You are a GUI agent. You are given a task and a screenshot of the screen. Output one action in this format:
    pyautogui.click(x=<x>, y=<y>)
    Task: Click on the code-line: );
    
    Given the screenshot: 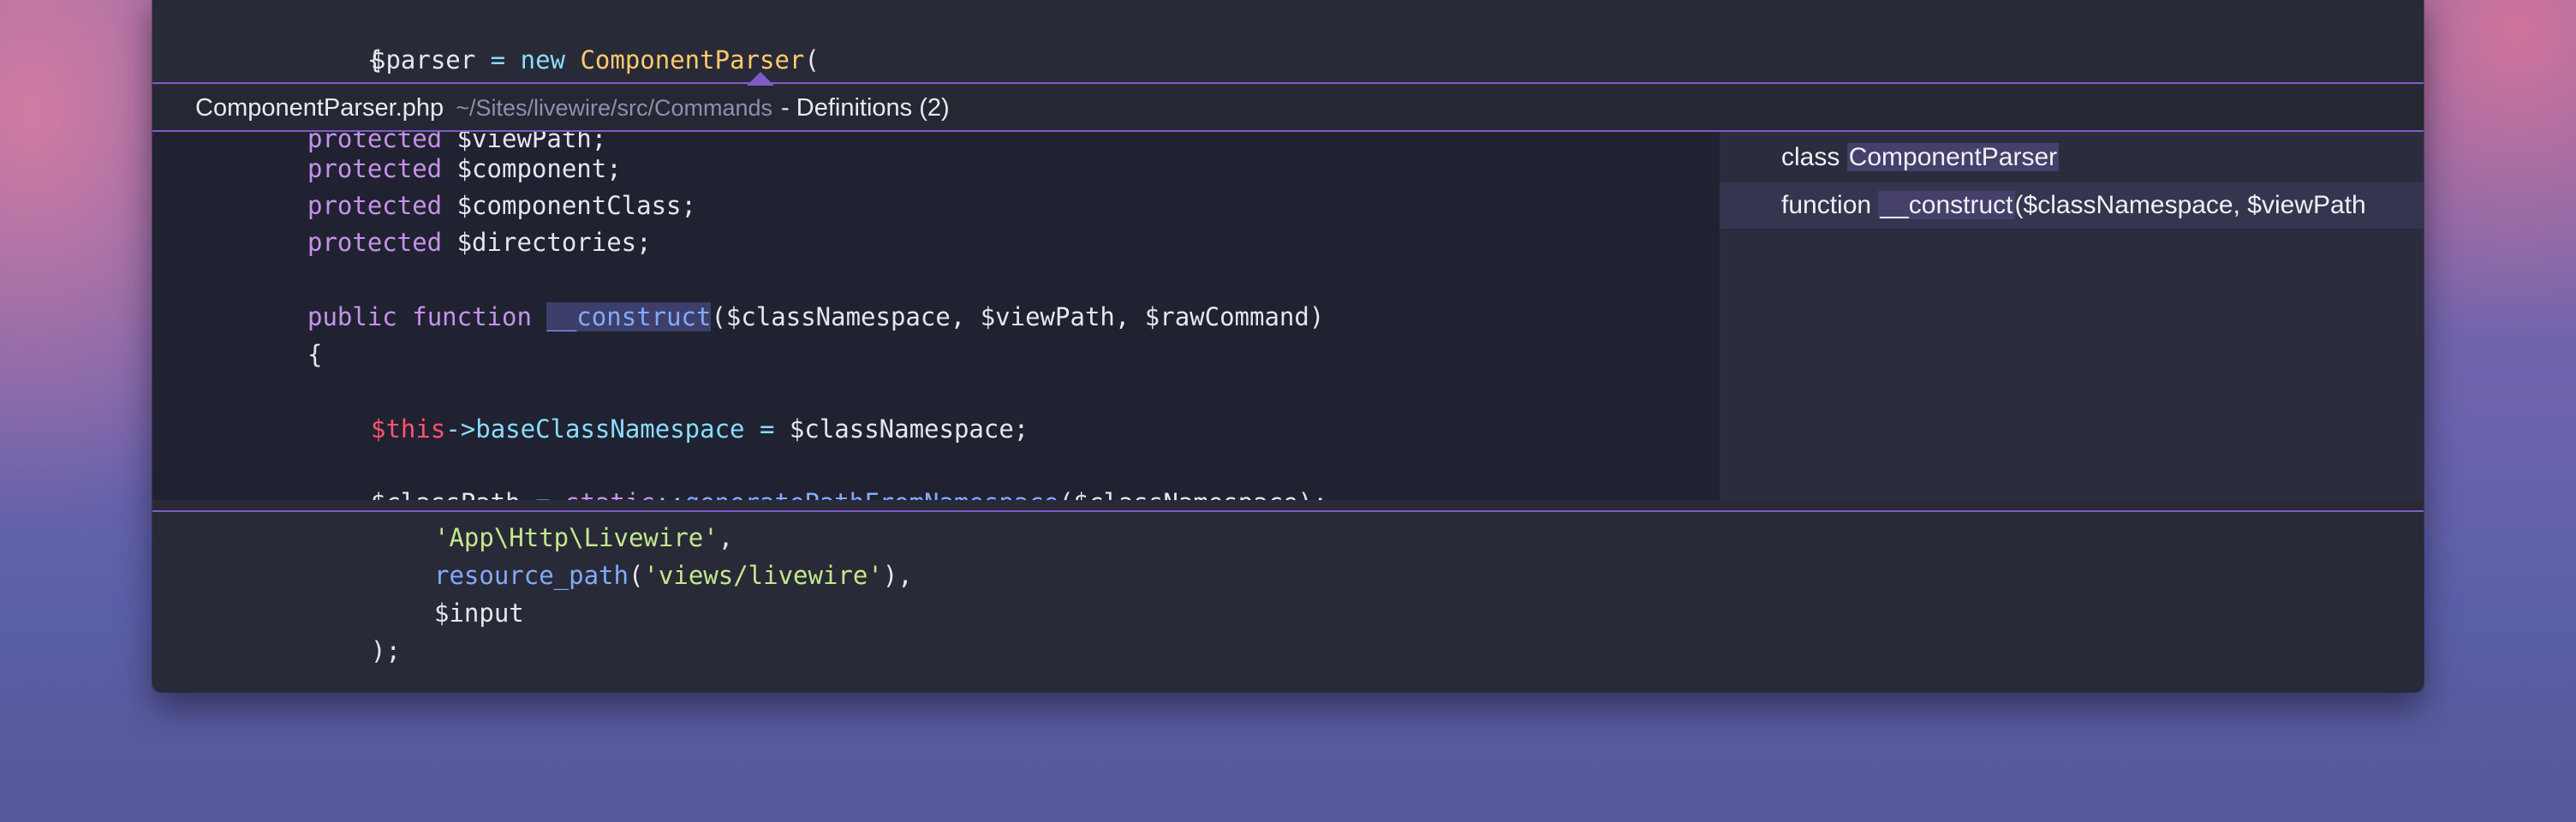 What is the action you would take?
    pyautogui.click(x=386, y=651)
    